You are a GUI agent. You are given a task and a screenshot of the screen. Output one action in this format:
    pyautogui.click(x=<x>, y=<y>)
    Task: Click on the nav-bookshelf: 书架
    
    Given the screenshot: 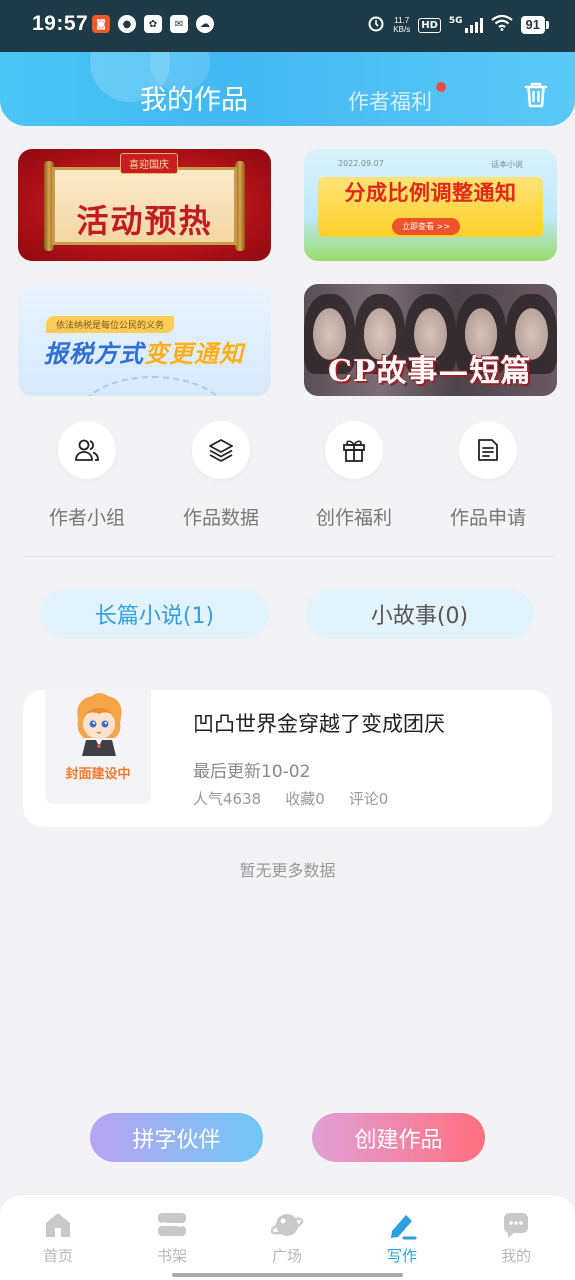 What is the action you would take?
    pyautogui.click(x=172, y=1237)
    